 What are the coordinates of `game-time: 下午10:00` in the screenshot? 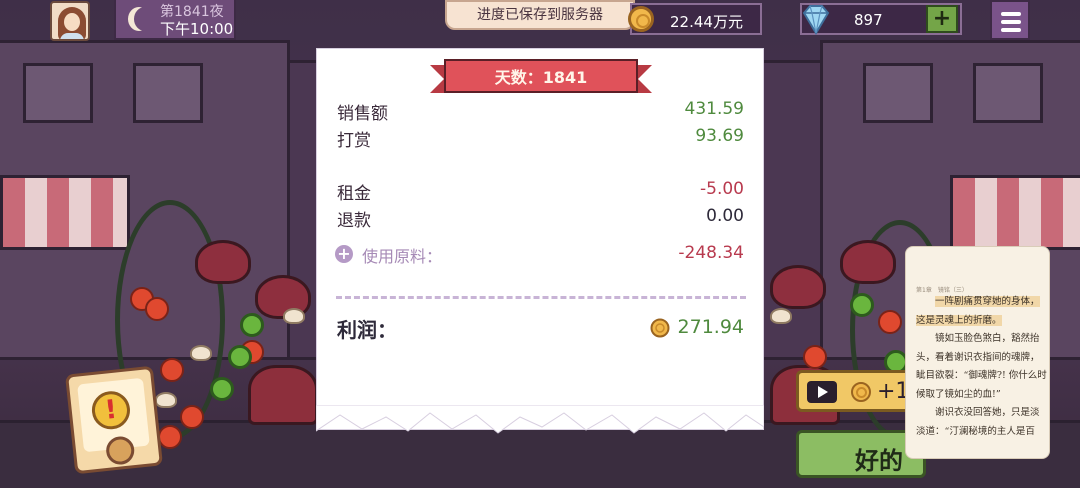 It's located at (197, 29).